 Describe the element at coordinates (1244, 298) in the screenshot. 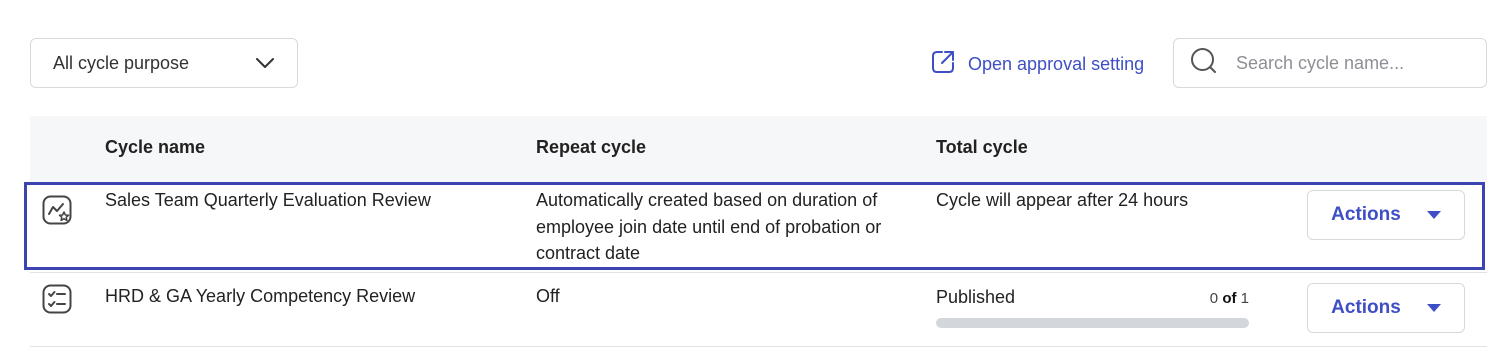

I see `progress-total: 1` at that location.